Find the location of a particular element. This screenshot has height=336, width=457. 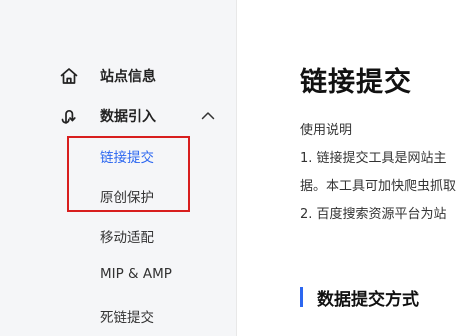

section-accent-bar is located at coordinates (301, 297).